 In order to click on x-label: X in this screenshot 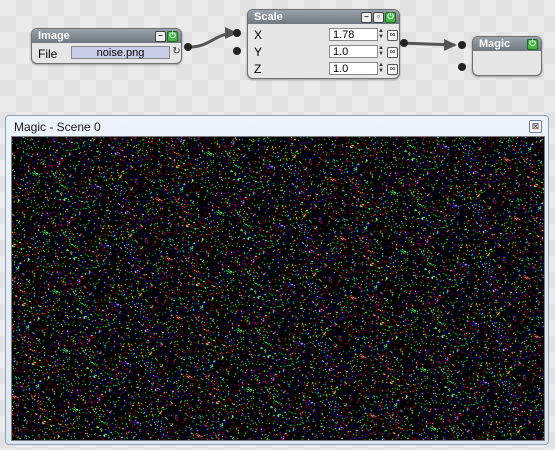, I will do `click(258, 35)`.